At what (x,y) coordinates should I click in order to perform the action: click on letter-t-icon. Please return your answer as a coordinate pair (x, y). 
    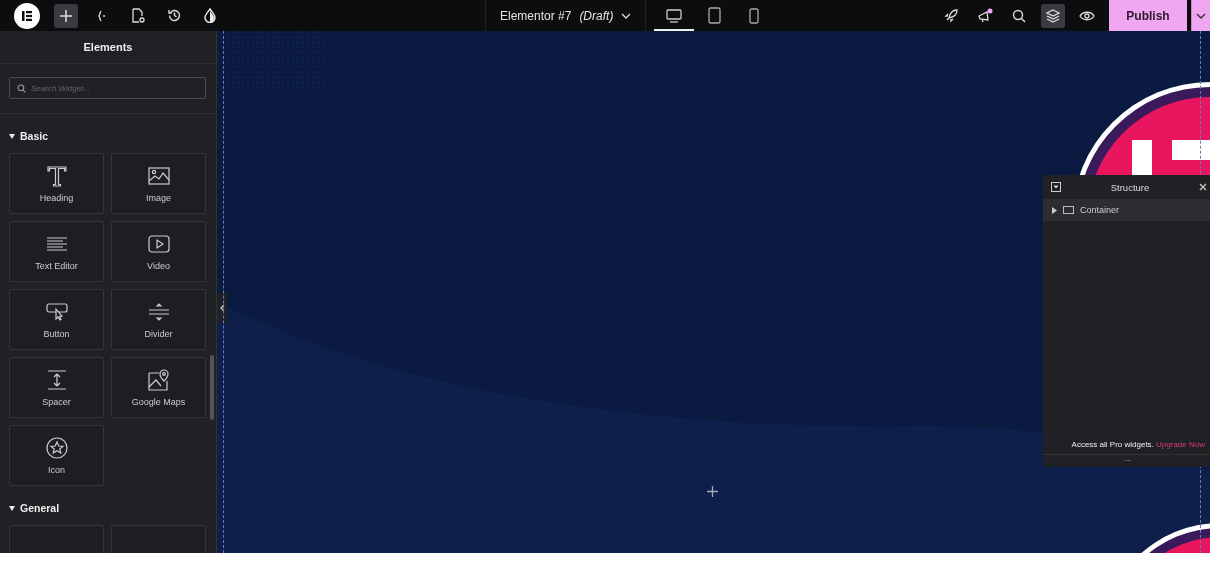
    Looking at the image, I should click on (56, 176).